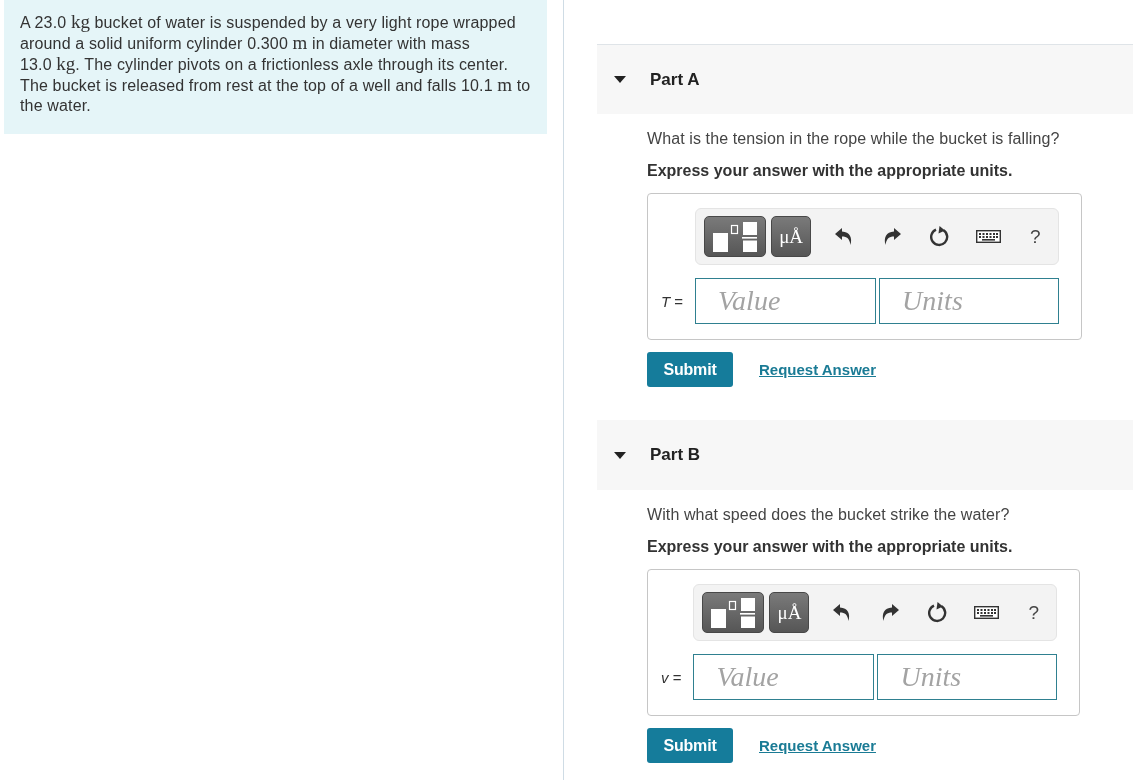 The image size is (1133, 780). What do you see at coordinates (675, 79) in the screenshot?
I see `part-title: Part A` at bounding box center [675, 79].